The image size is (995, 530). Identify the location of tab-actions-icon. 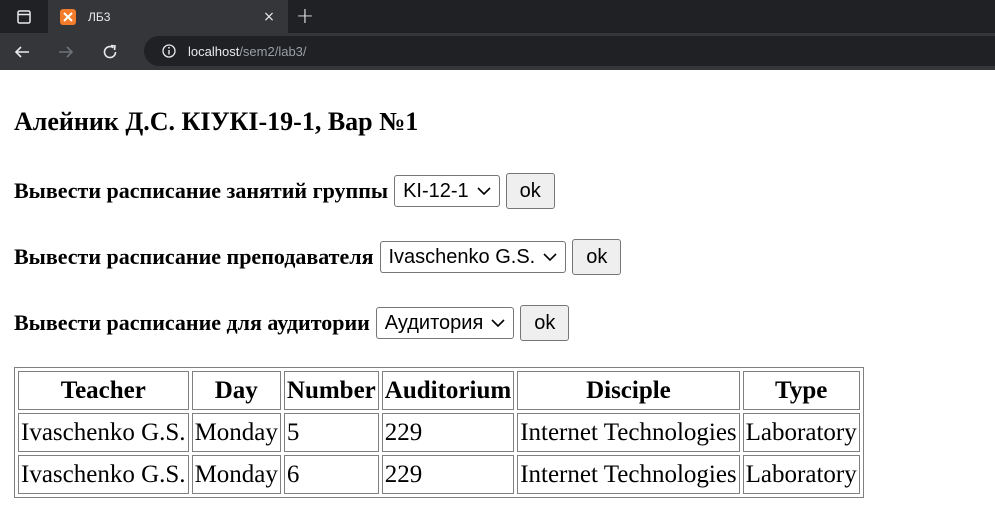
(24, 16).